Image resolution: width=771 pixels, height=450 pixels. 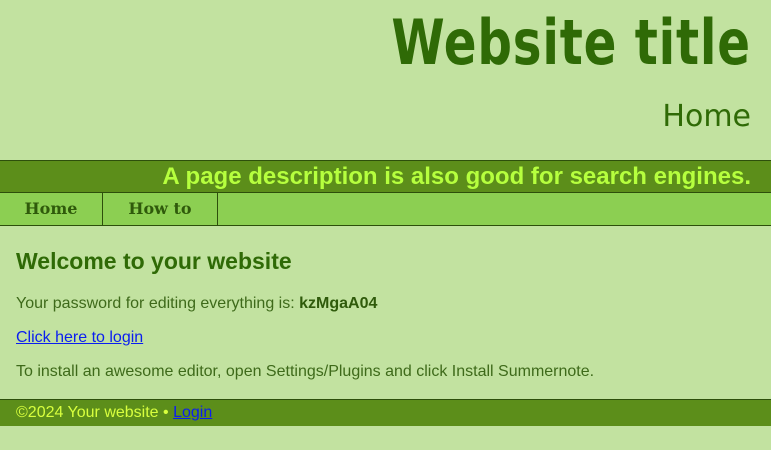 What do you see at coordinates (154, 261) in the screenshot?
I see `welcome-heading: Welcome to your website` at bounding box center [154, 261].